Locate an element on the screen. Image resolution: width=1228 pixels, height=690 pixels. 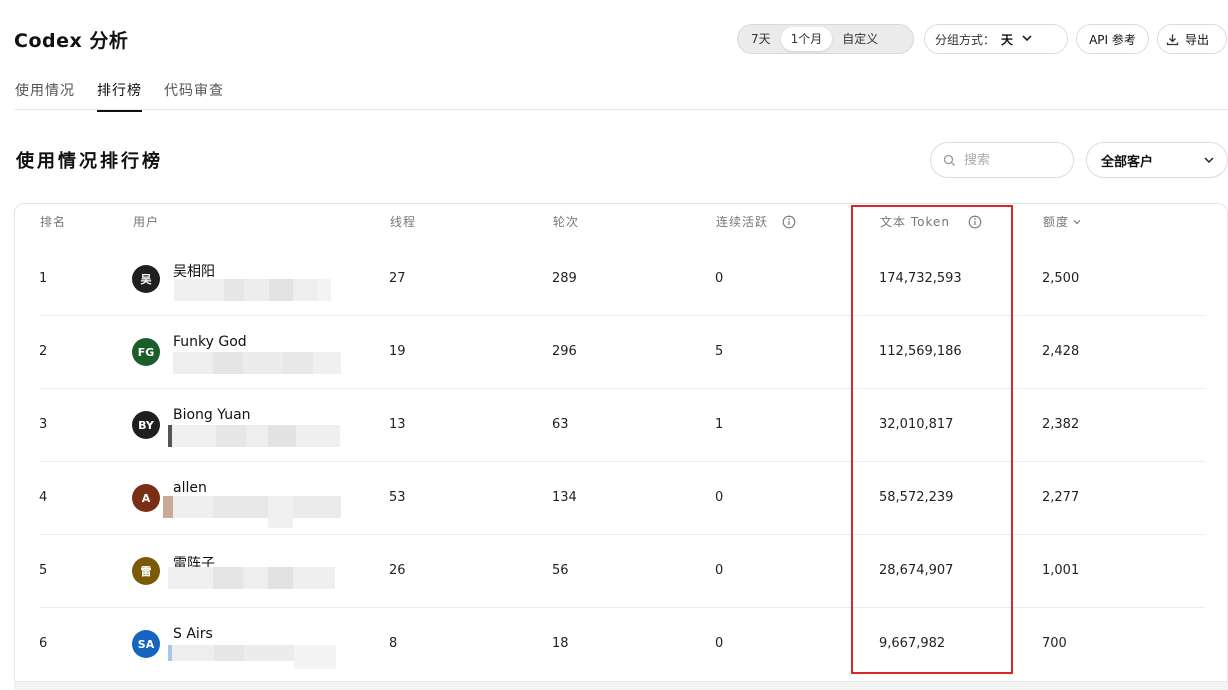
column-header-user: 用户 is located at coordinates (146, 221).